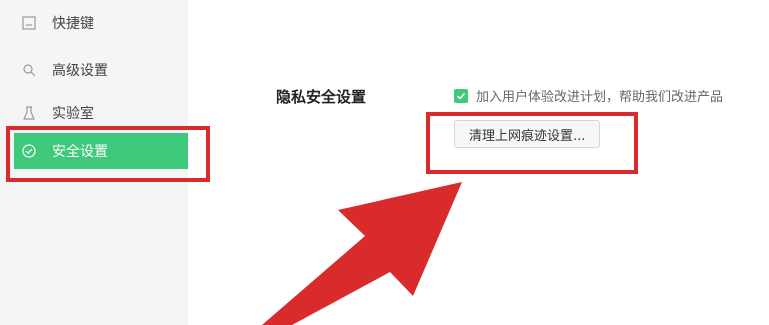 The image size is (769, 325). Describe the element at coordinates (362, 253) in the screenshot. I see `annotation-arrow` at that location.